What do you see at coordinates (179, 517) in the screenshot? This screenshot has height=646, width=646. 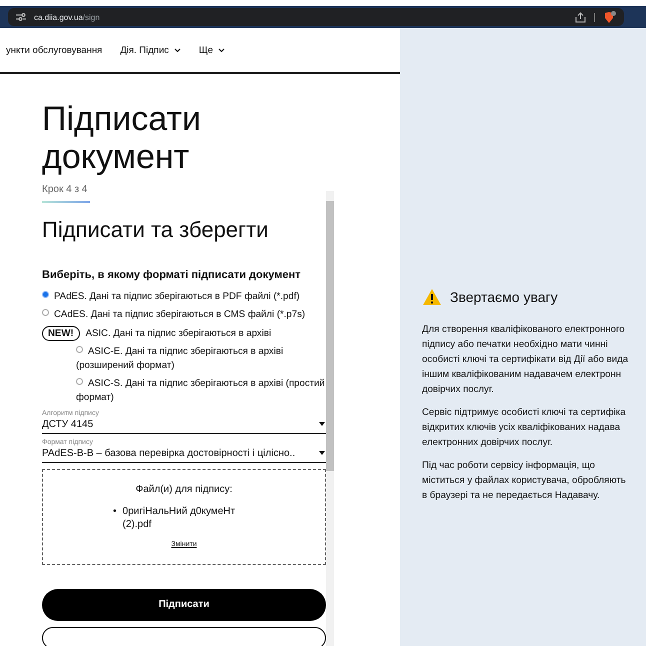 I see `file-name: 0ригіНальНий д0кумеНт (2).pdf` at bounding box center [179, 517].